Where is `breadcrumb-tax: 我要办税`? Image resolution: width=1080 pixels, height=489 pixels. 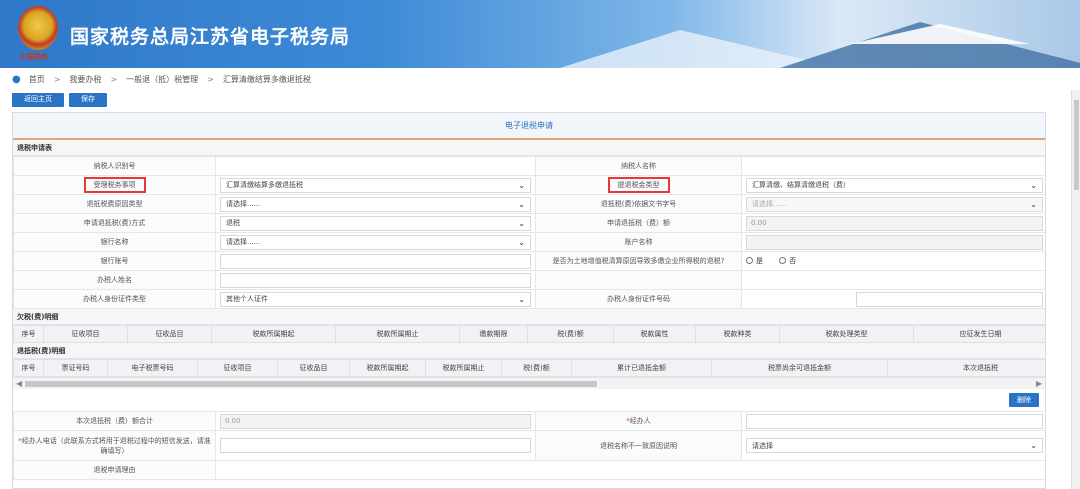 breadcrumb-tax: 我要办税 is located at coordinates (85, 79).